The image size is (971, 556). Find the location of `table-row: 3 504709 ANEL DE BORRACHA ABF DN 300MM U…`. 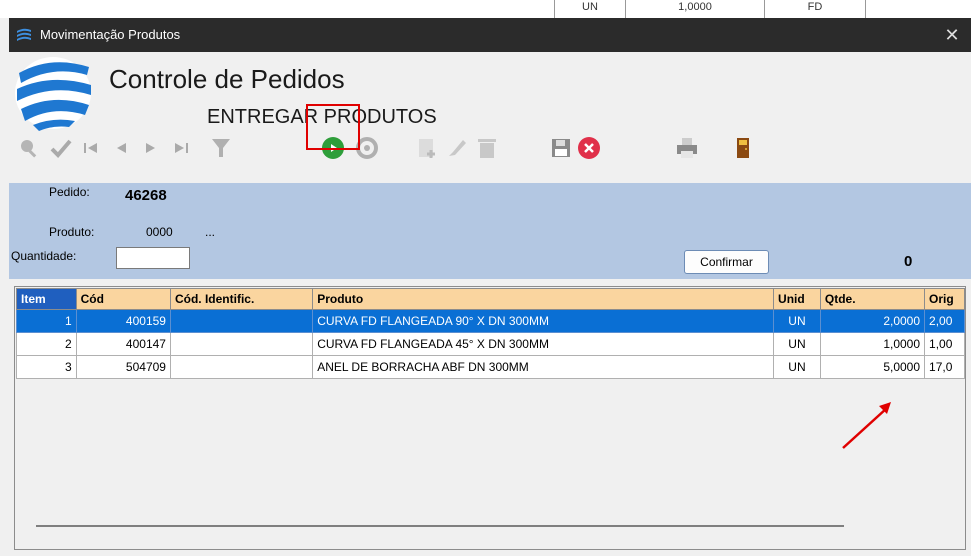

table-row: 3 504709 ANEL DE BORRACHA ABF DN 300MM U… is located at coordinates (490, 367).